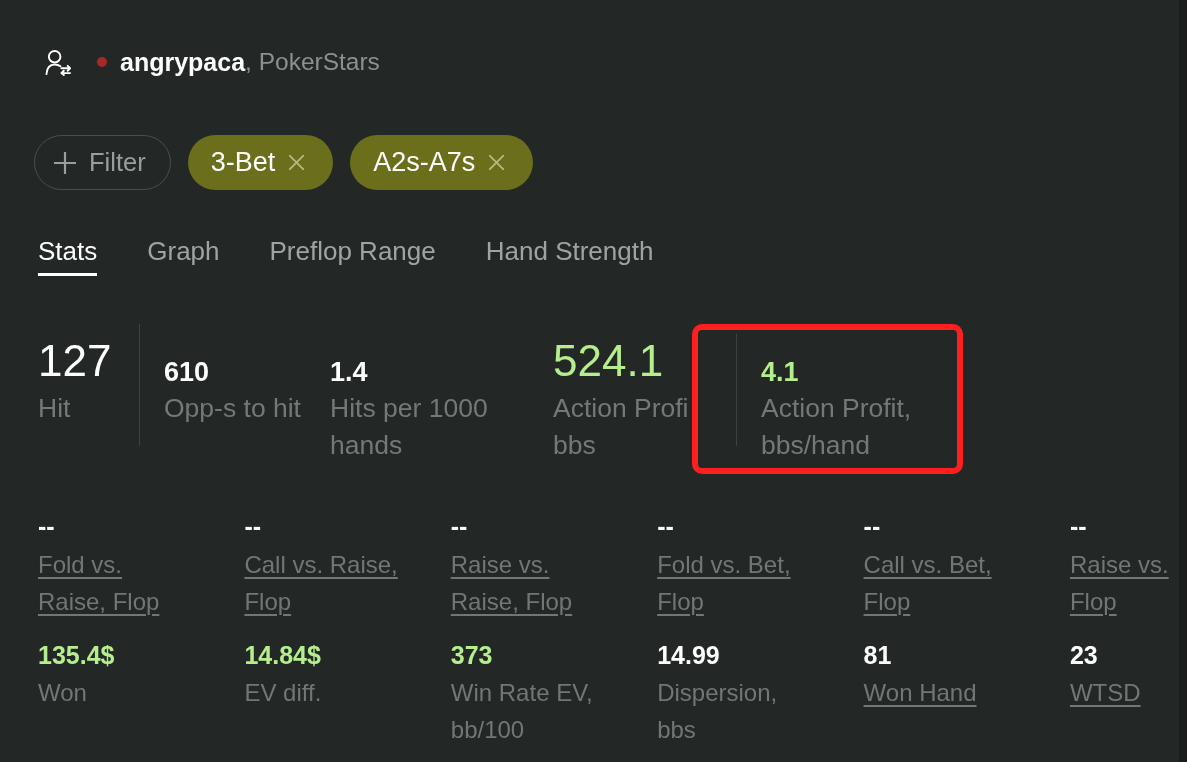 This screenshot has width=1187, height=762. Describe the element at coordinates (780, 372) in the screenshot. I see `stat-value: 4.1` at that location.